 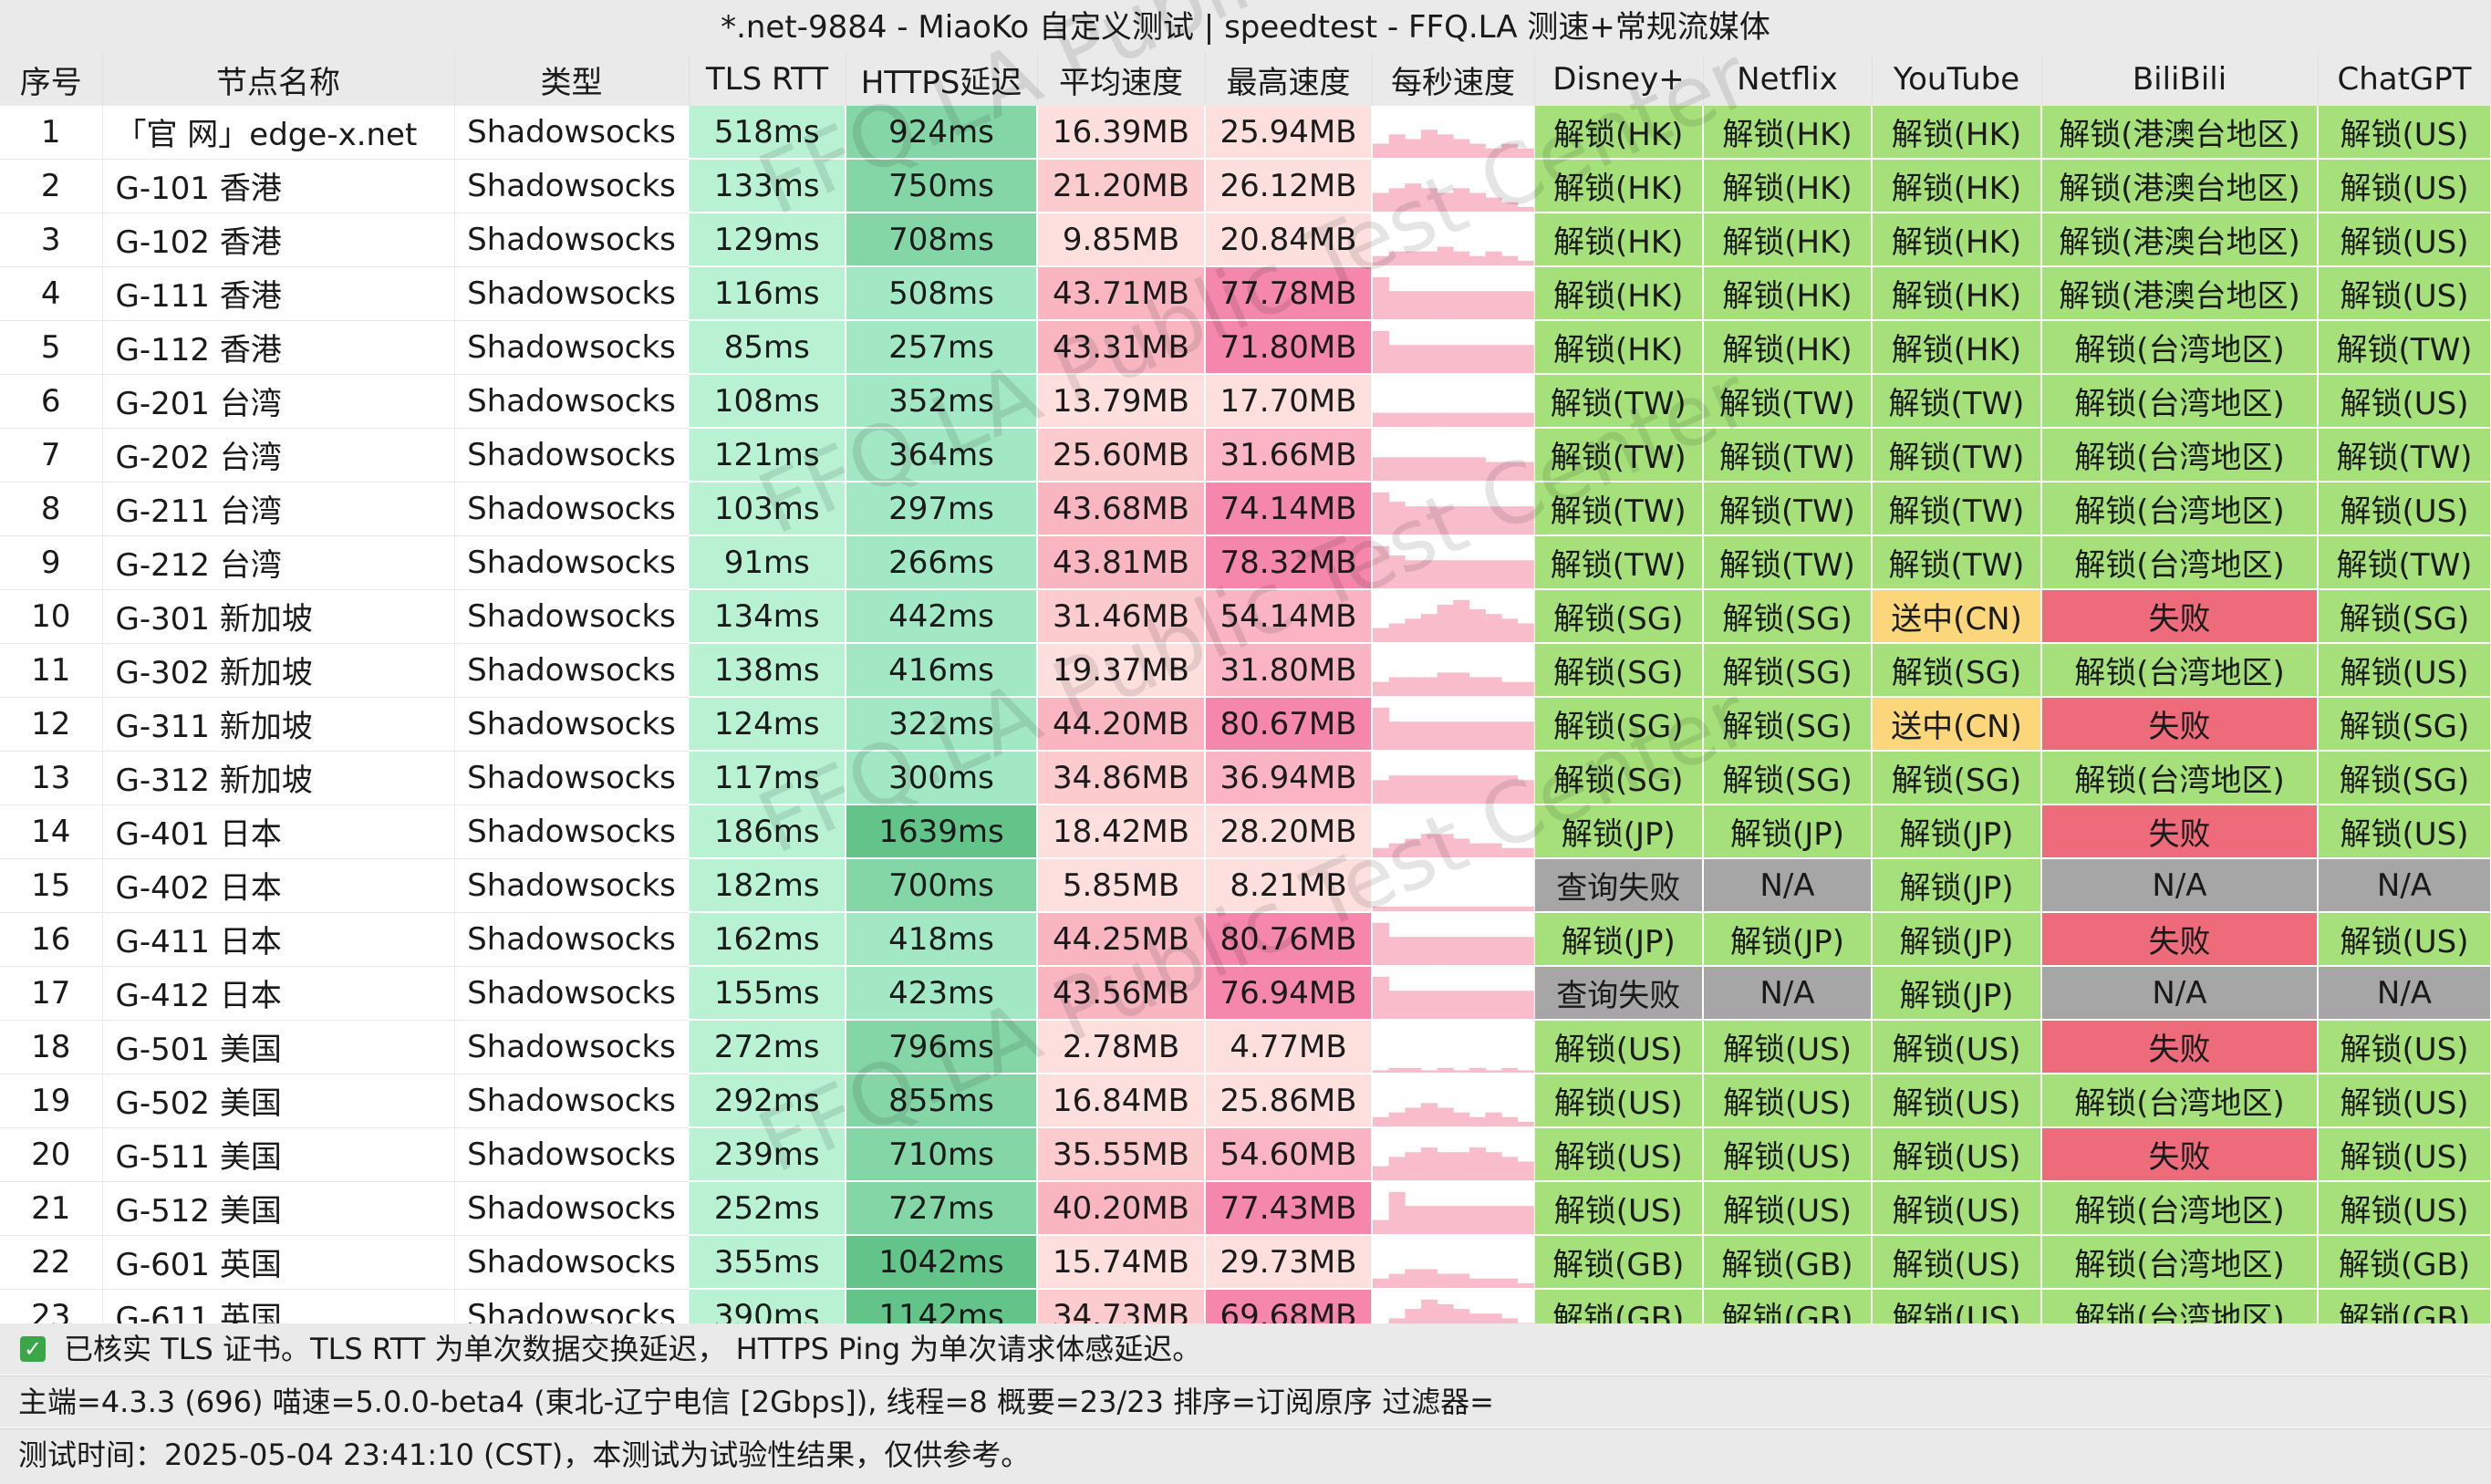 I want to click on tls-rtt: 355ms, so click(x=767, y=1263).